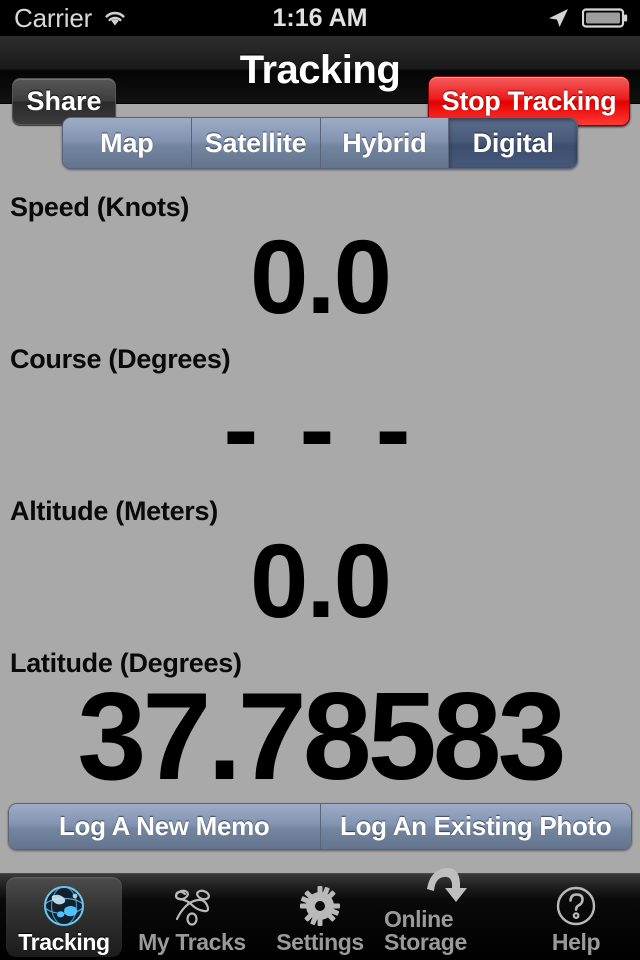 The width and height of the screenshot is (640, 960). I want to click on segment-hybrid: Hybrid, so click(385, 143).